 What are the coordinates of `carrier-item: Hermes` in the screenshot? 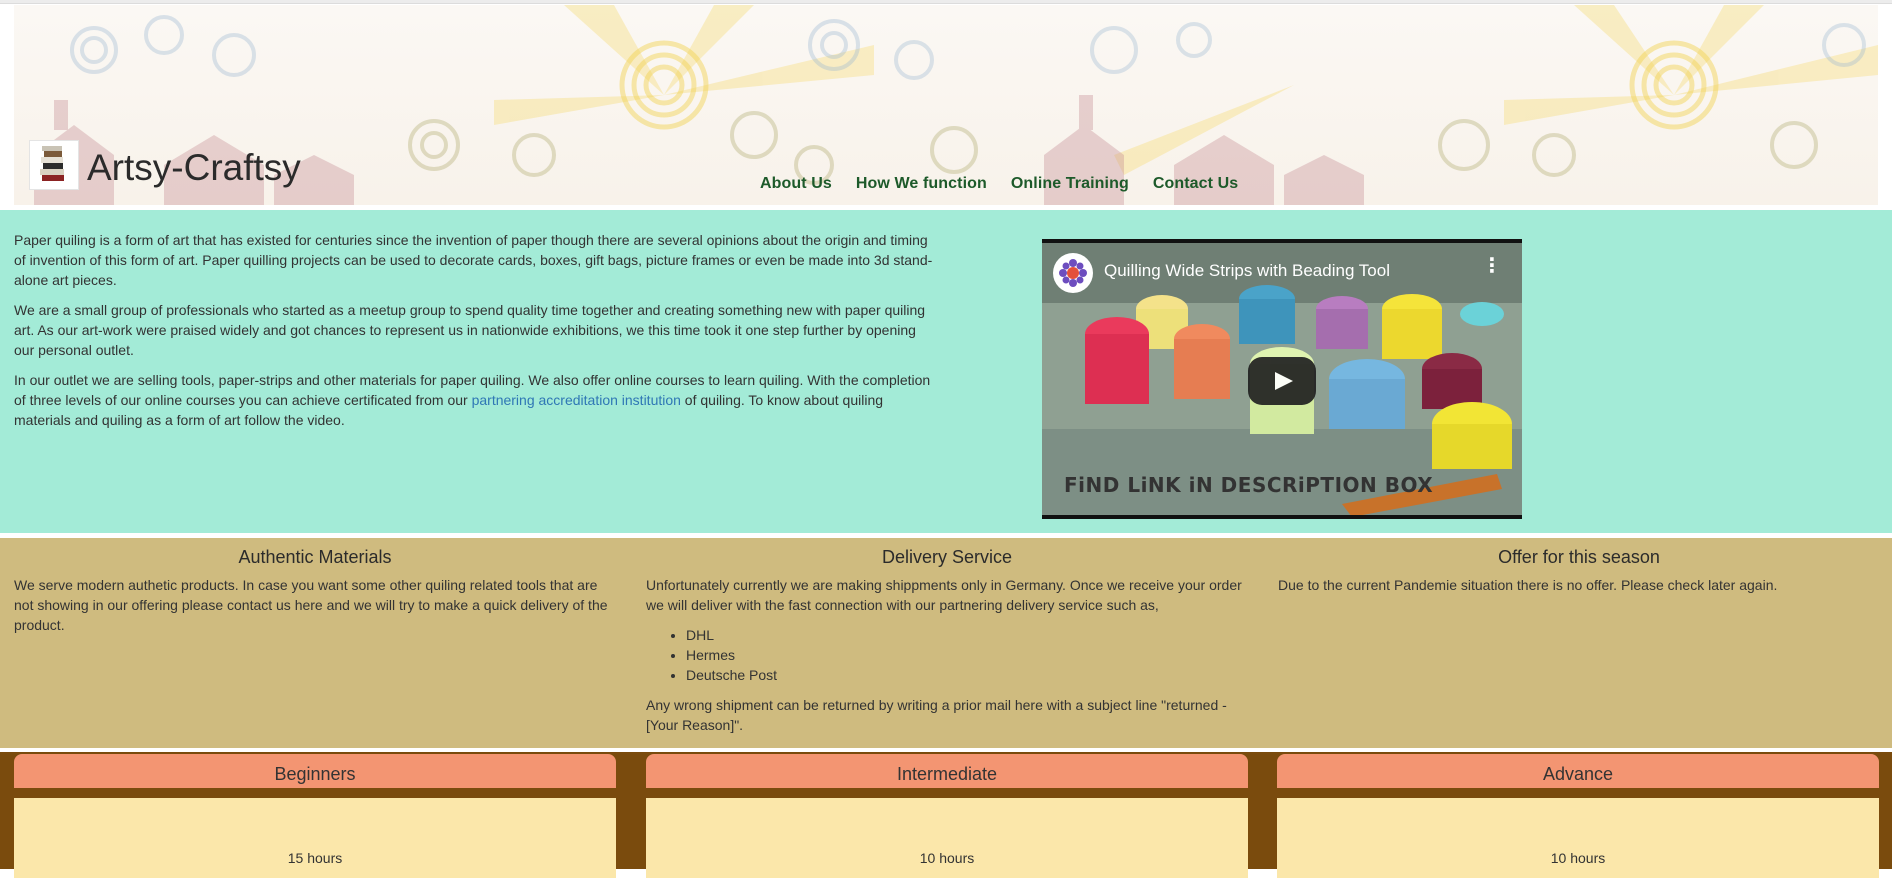 It's located at (967, 655).